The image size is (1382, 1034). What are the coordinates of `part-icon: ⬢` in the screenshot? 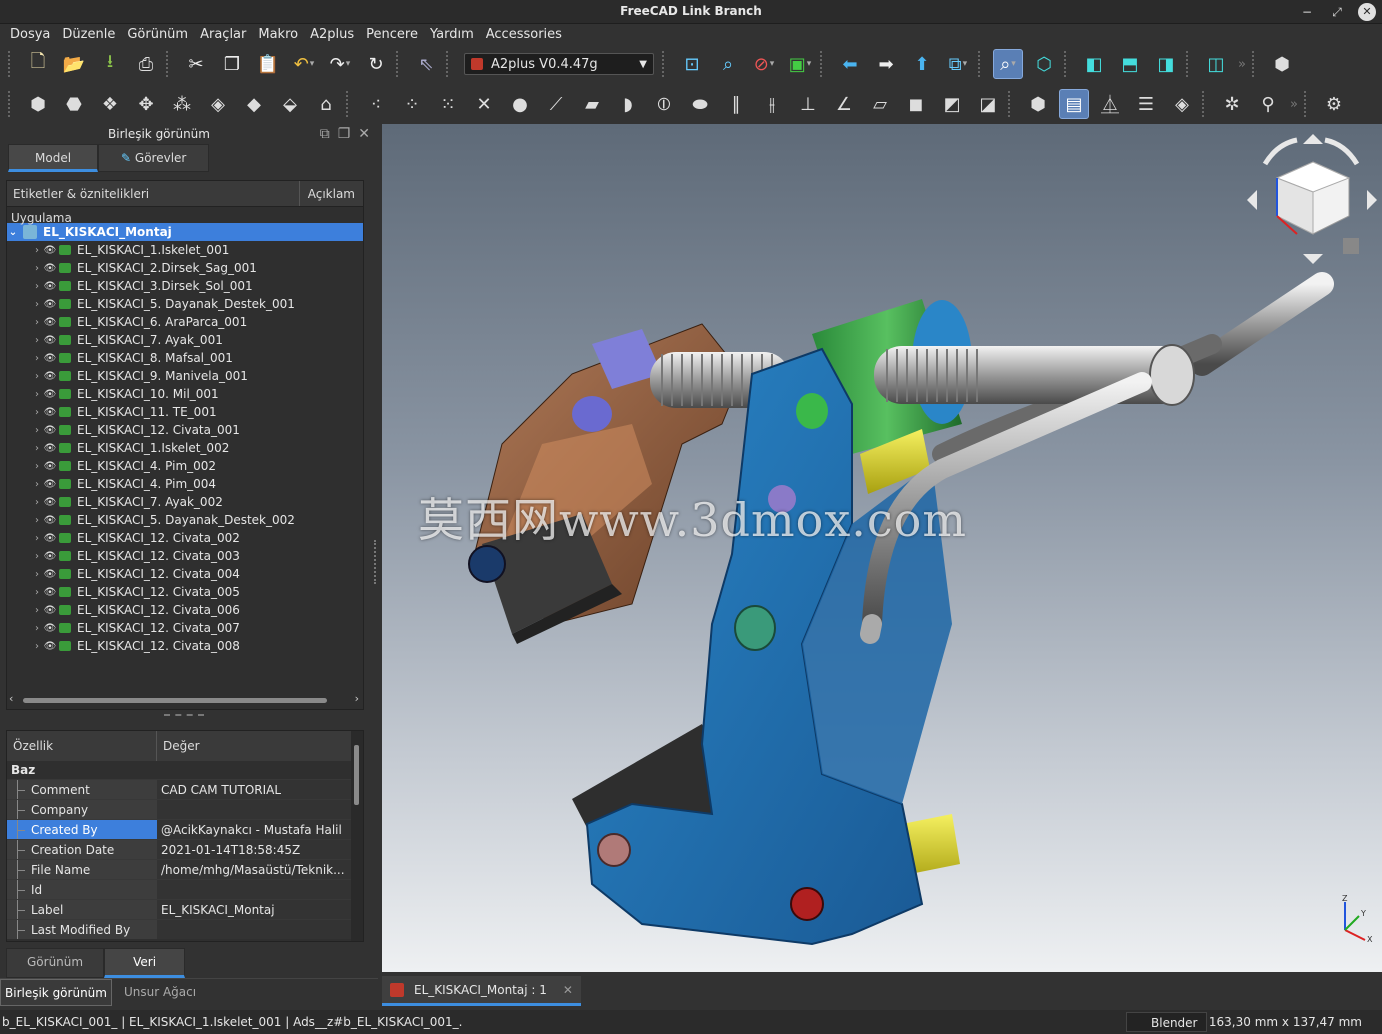 It's located at (1282, 64).